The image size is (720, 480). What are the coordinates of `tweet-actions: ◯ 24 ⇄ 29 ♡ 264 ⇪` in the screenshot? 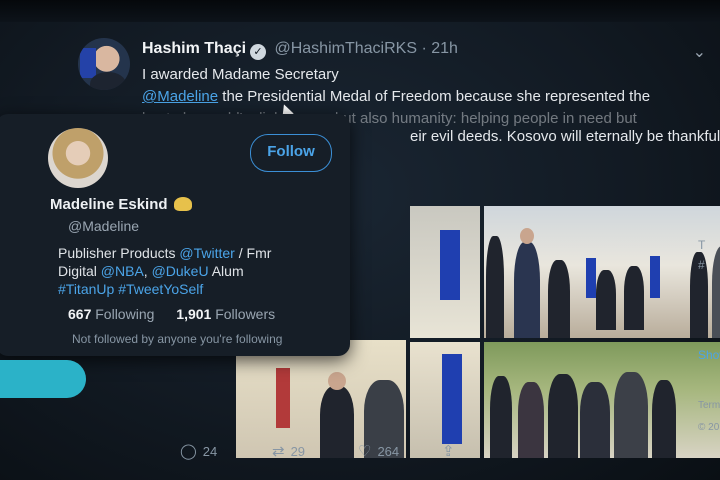 It's located at (430, 452).